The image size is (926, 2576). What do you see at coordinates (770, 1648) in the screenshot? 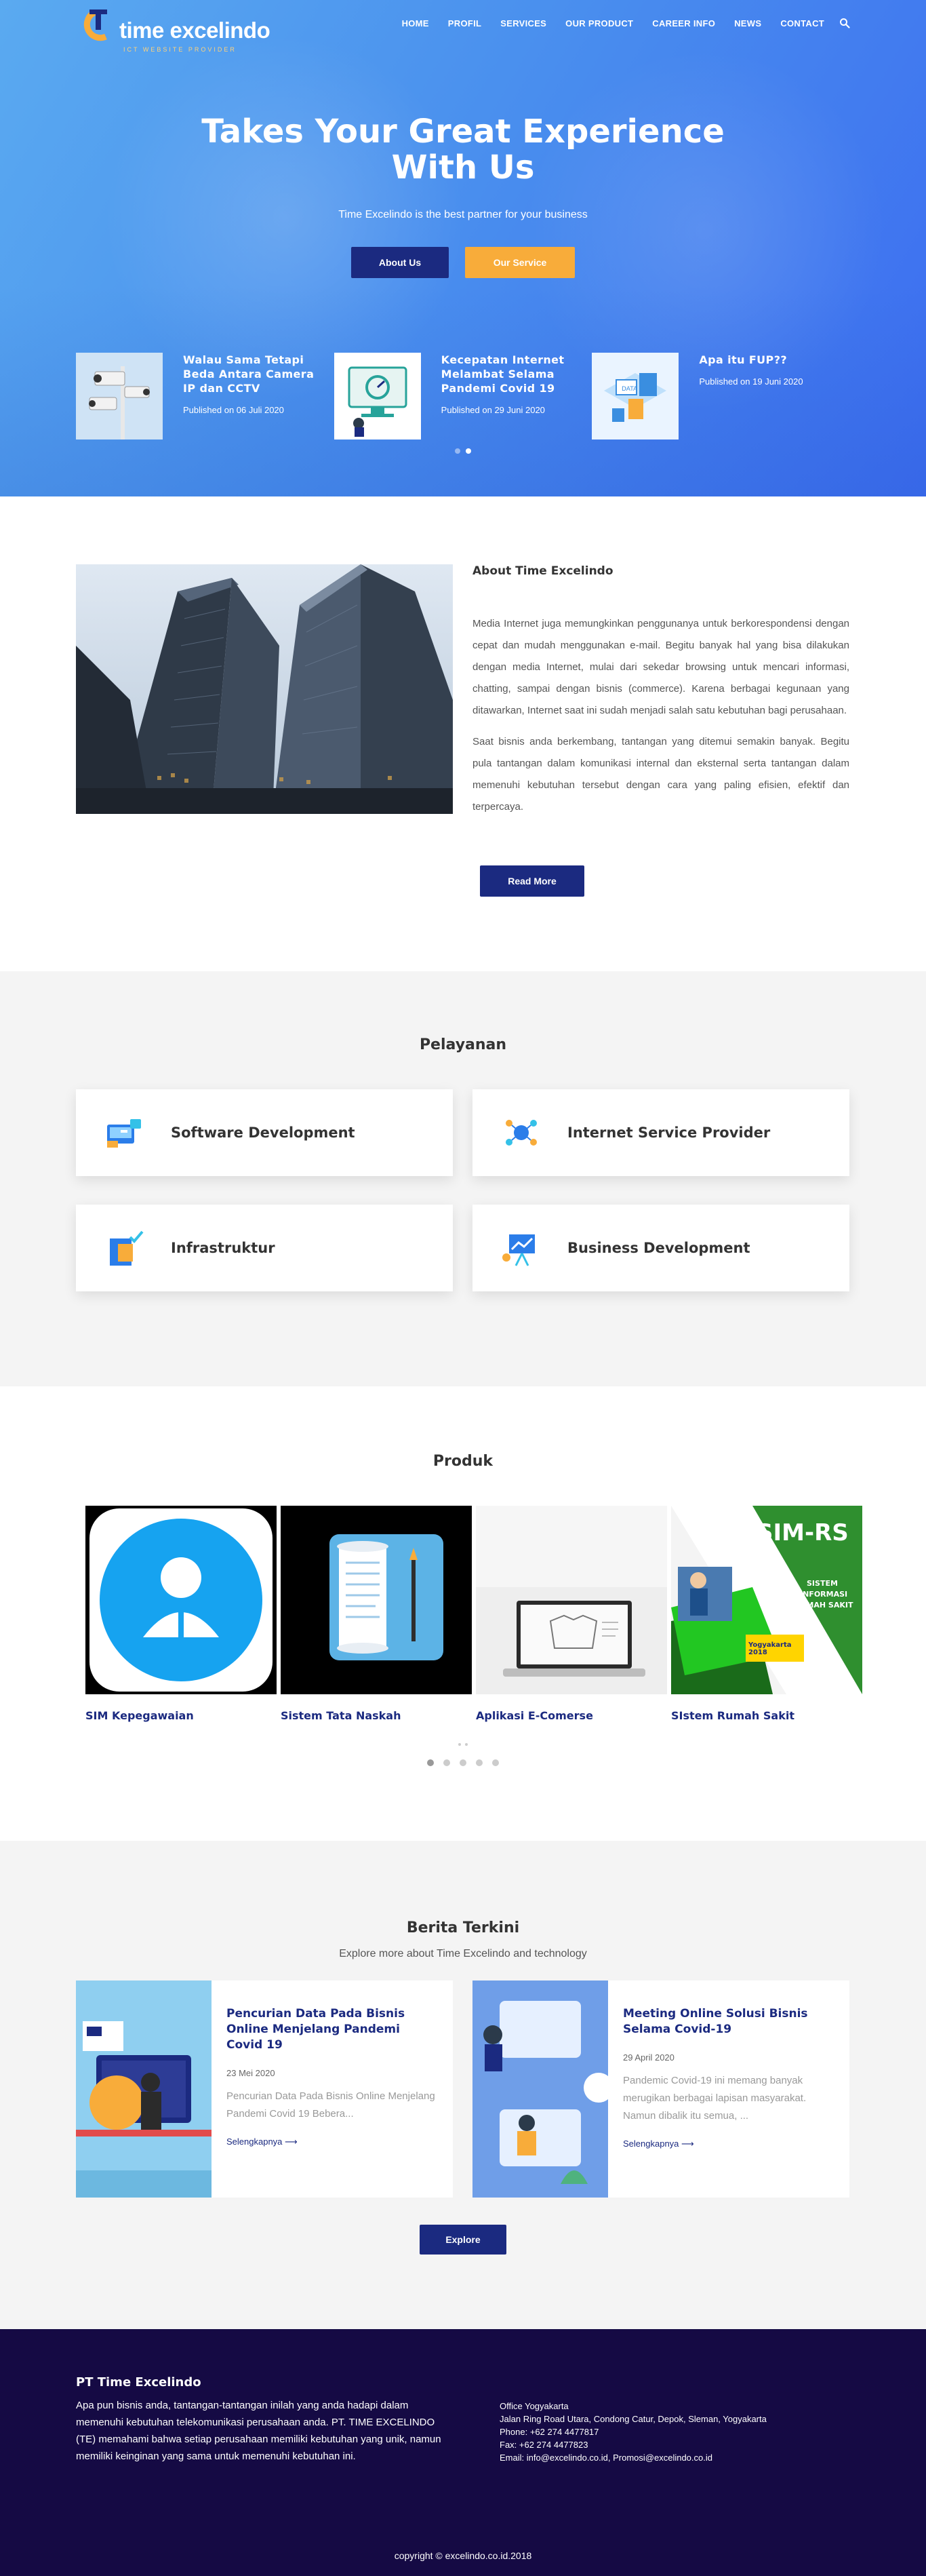
I see `poster-badge: Yogyakarta 2018` at bounding box center [770, 1648].